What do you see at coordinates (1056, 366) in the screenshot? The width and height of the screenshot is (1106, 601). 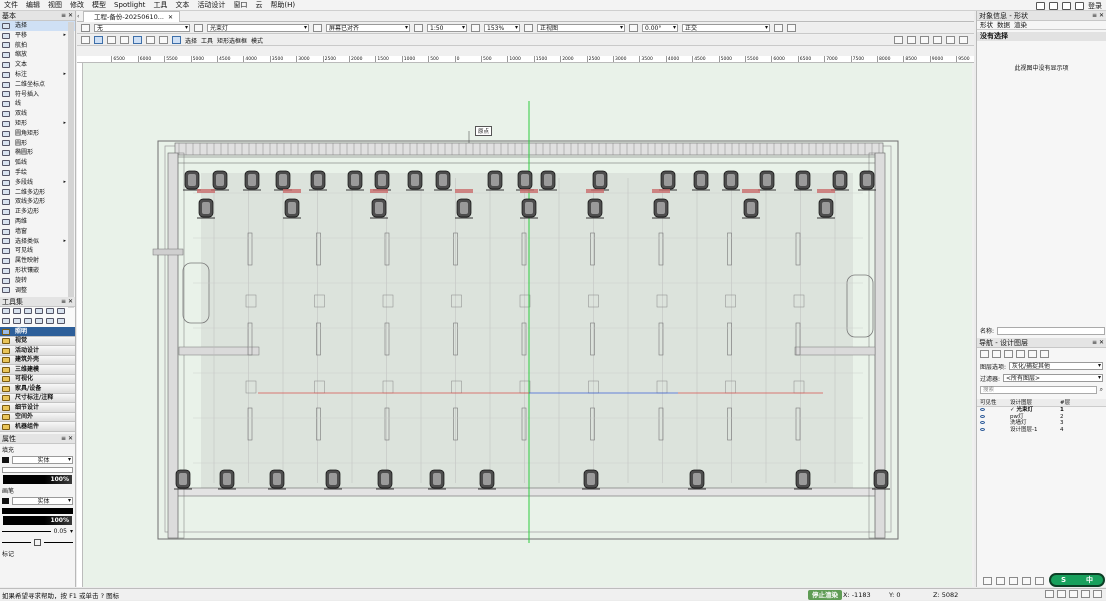 I see `layer-options-dropdown: 灰化/捕捉其他` at bounding box center [1056, 366].